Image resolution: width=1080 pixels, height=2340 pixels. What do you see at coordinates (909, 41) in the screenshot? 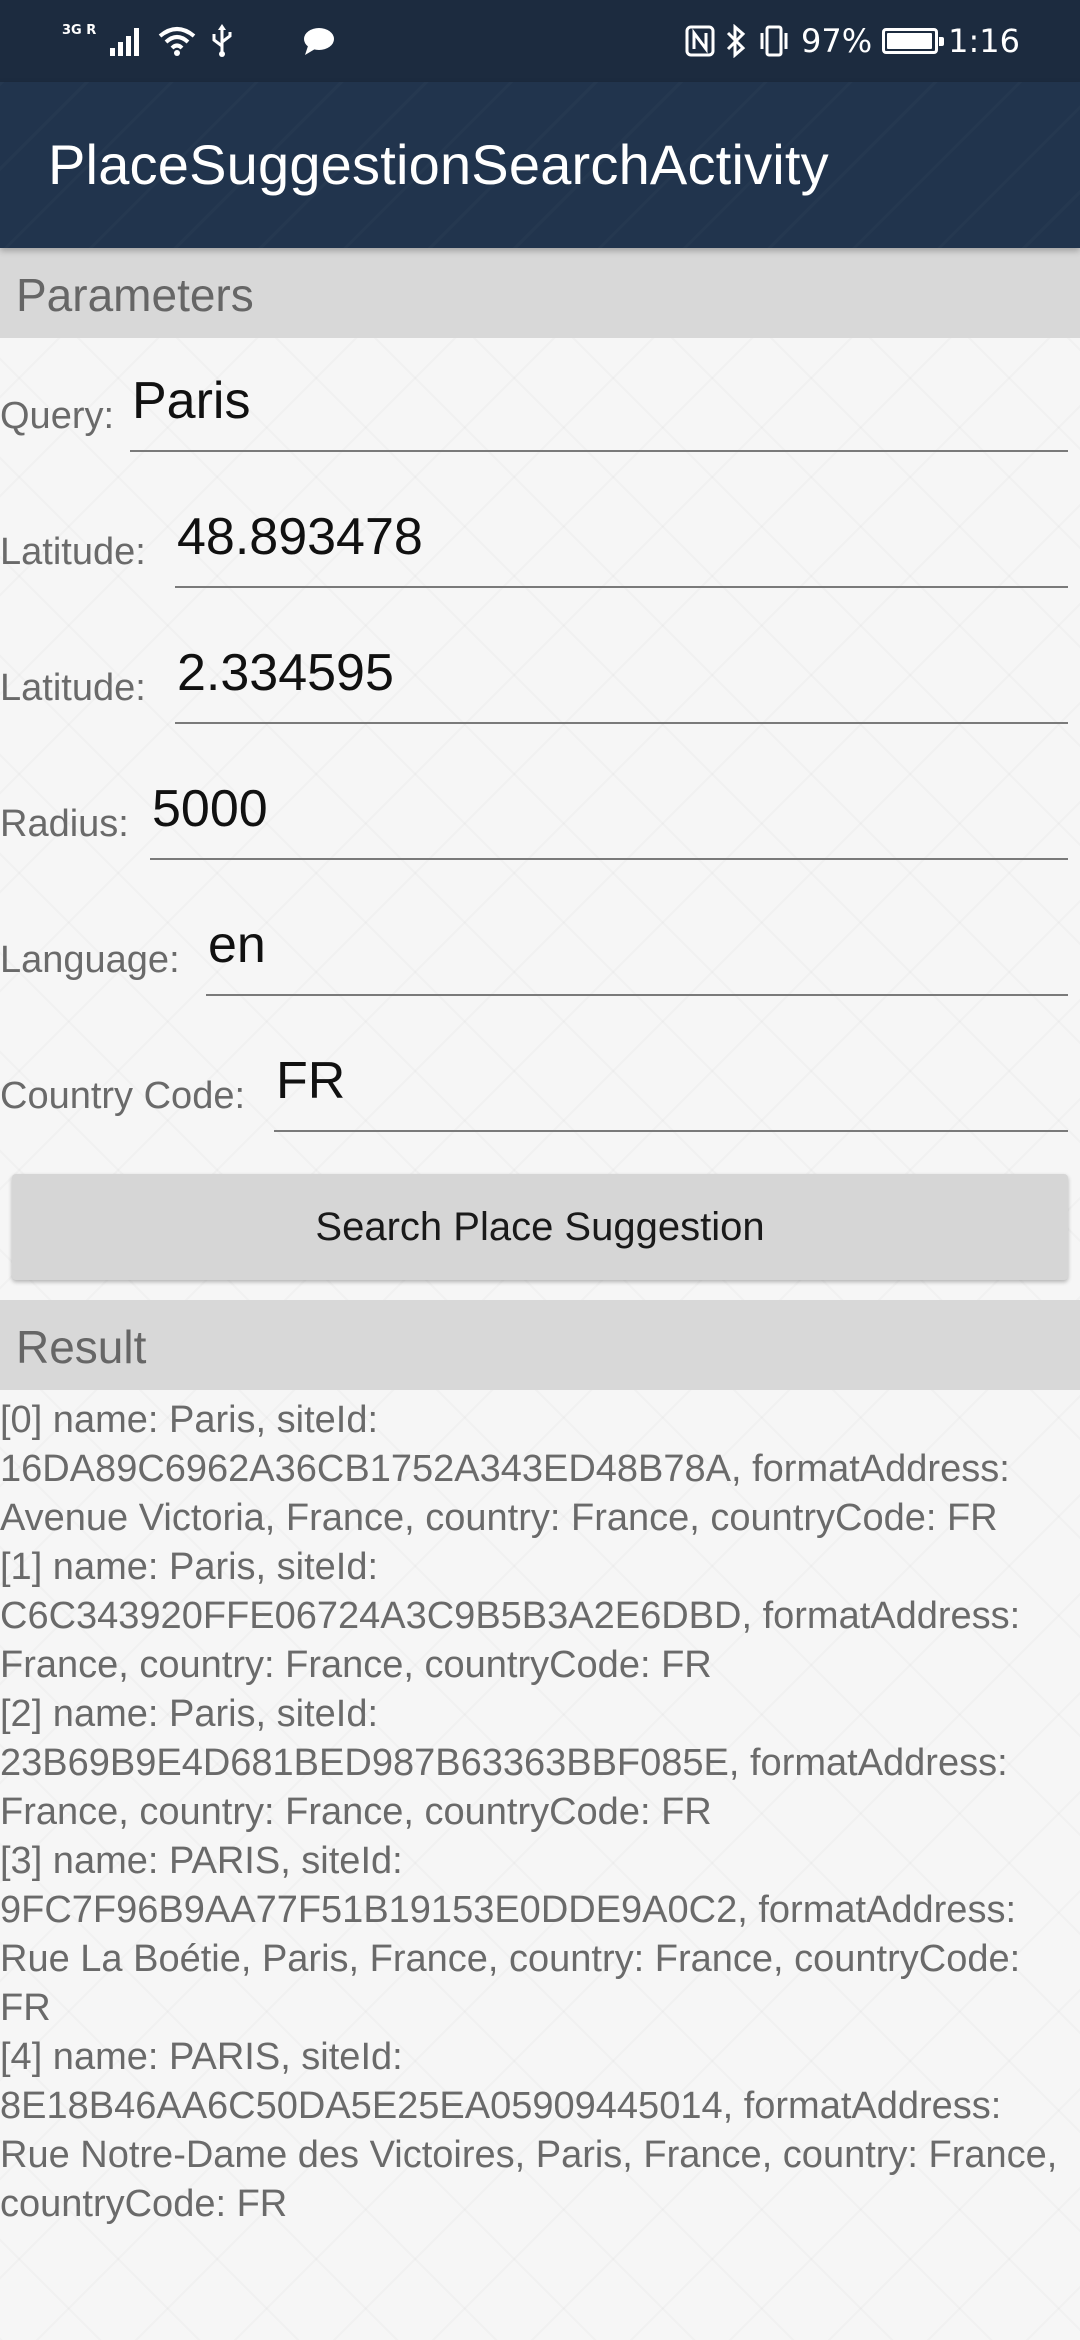
I see `battery-fill` at bounding box center [909, 41].